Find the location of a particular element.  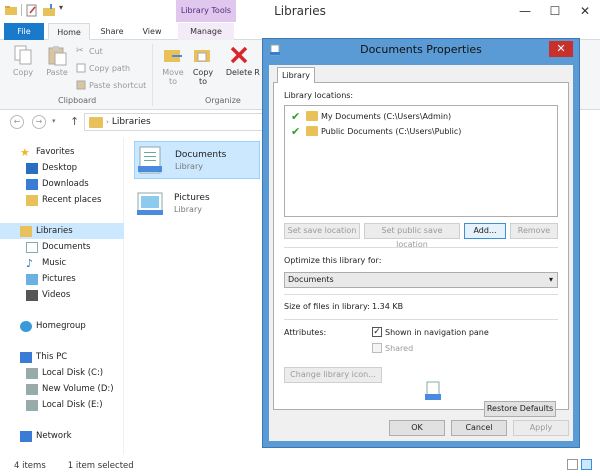

scissors-icon: ✂ is located at coordinates (80, 51).